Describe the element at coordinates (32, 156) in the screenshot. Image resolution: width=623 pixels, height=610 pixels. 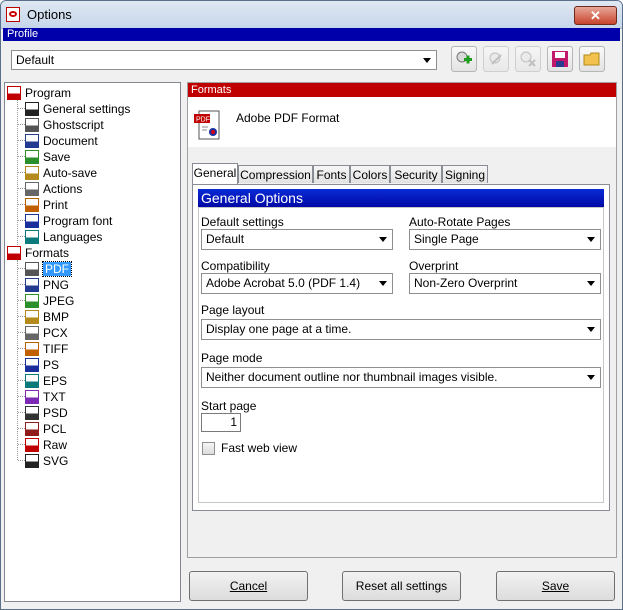
I see `save-icon` at that location.